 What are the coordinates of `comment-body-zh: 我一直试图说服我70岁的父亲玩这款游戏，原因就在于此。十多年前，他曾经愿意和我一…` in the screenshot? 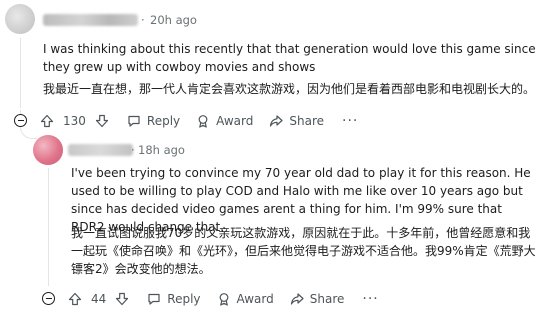 It's located at (303, 251).